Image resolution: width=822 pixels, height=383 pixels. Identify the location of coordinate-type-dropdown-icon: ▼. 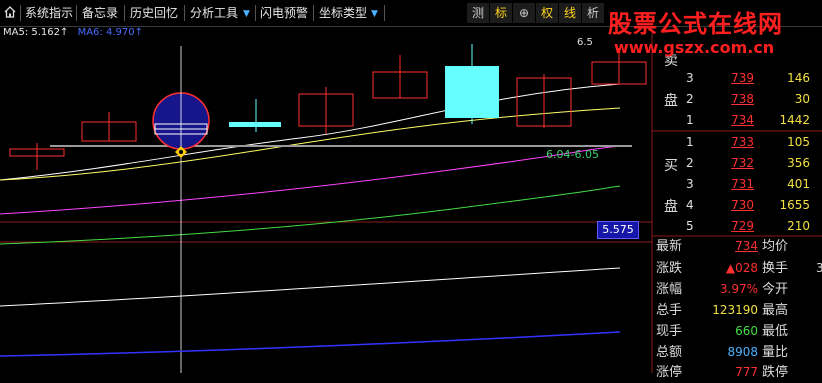
(374, 14).